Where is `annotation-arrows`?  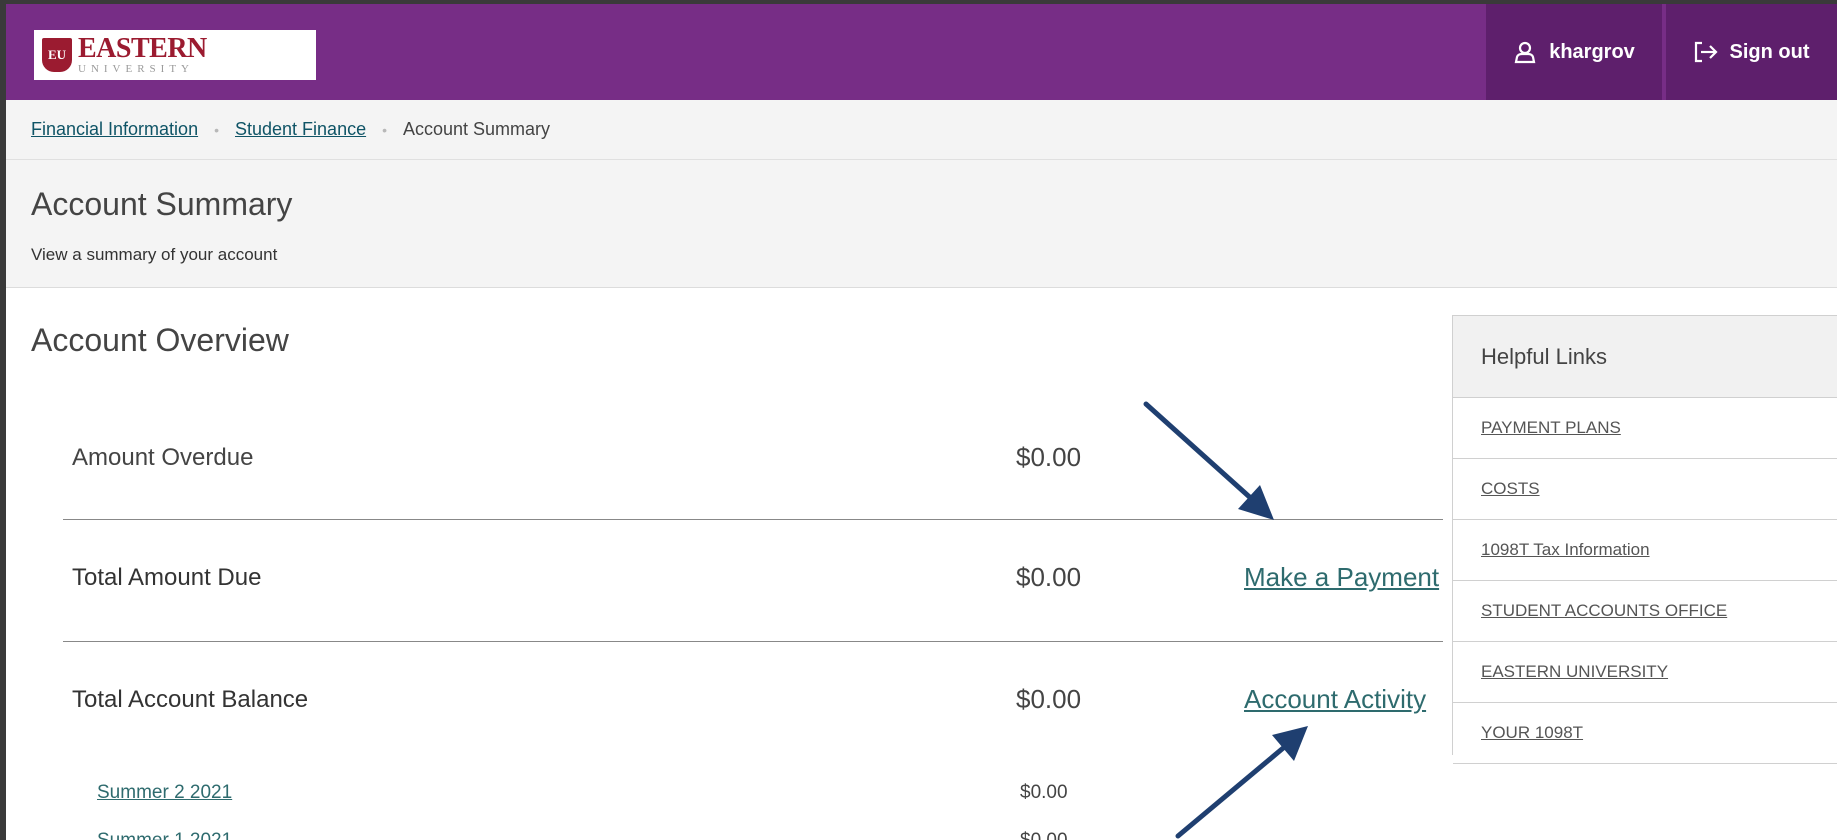 annotation-arrows is located at coordinates (1225, 620).